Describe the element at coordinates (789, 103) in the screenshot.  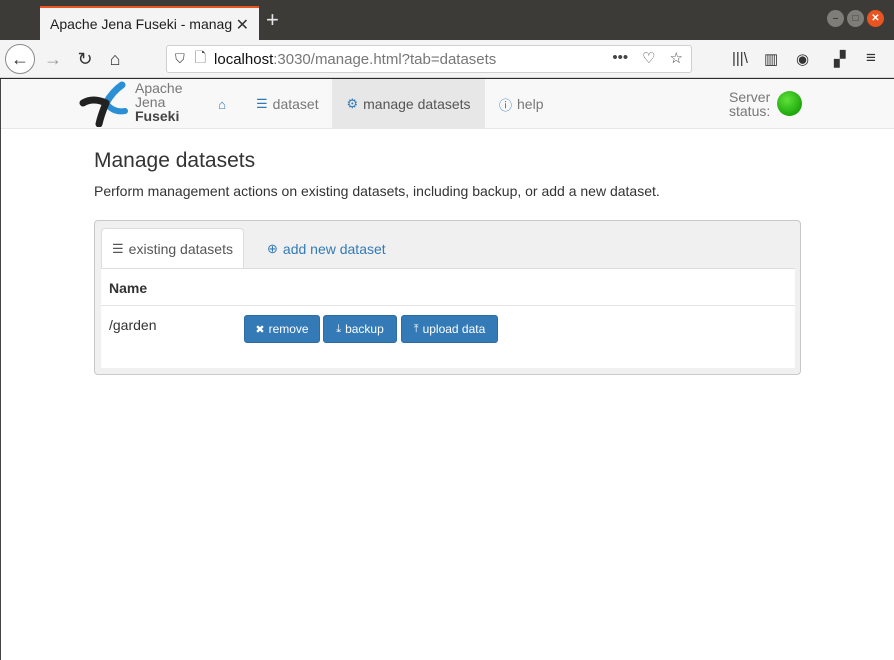
I see `server-status-indicator` at that location.